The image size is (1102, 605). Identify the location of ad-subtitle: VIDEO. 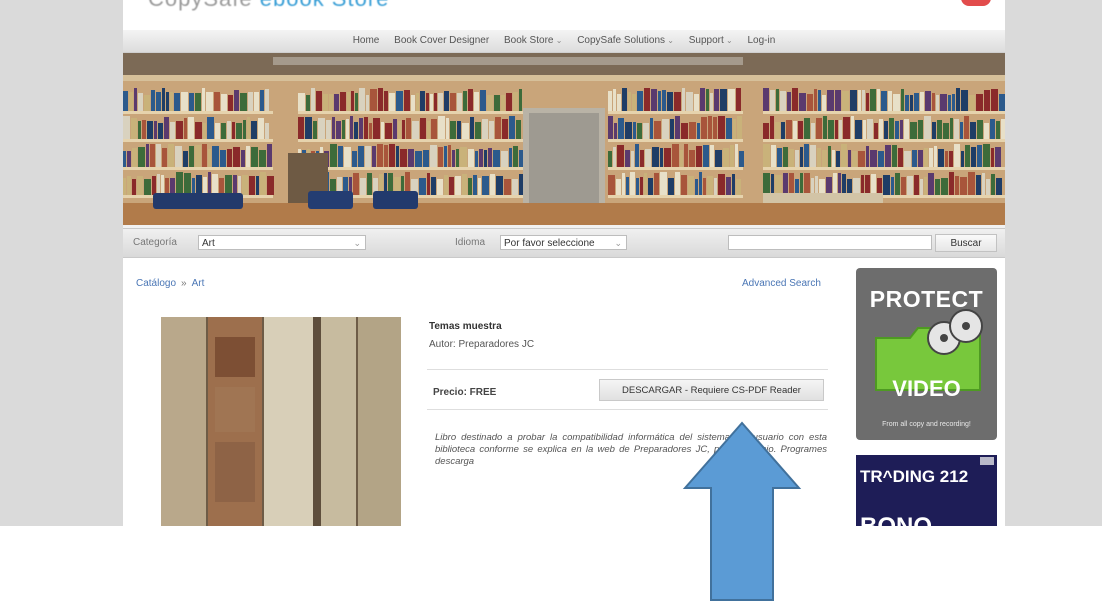
(926, 388).